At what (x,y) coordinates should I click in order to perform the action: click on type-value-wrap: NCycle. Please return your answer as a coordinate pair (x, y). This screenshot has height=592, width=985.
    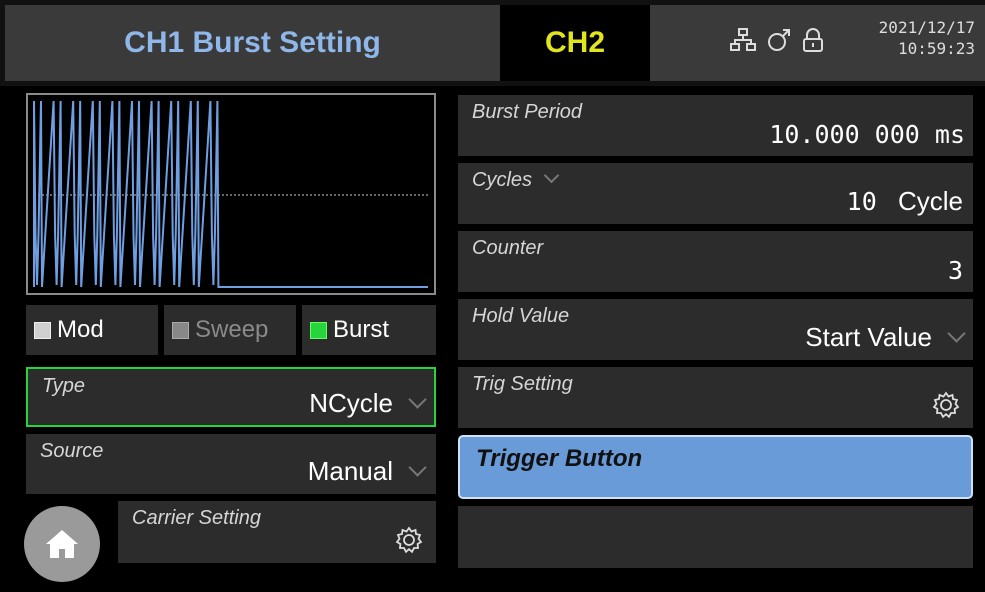
    Looking at the image, I should click on (368, 403).